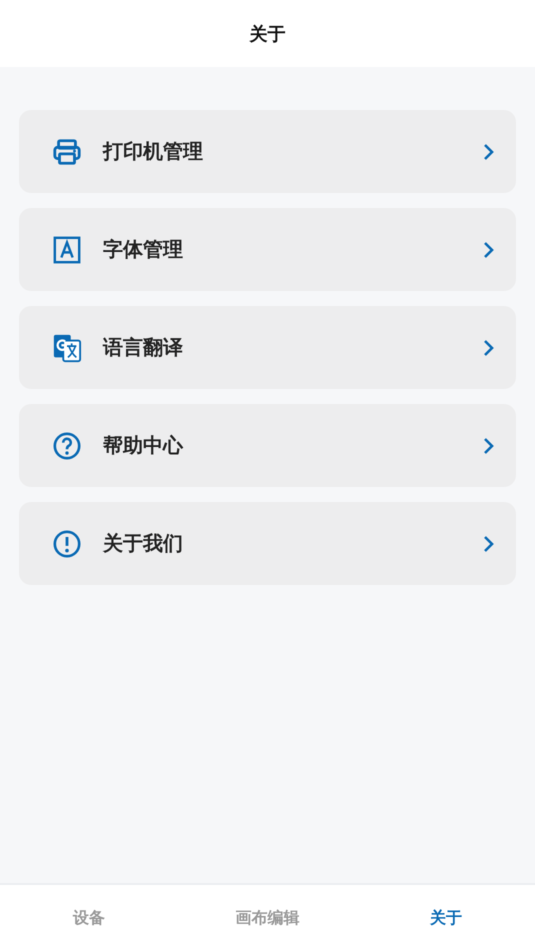 The height and width of the screenshot is (951, 535). I want to click on tab: 关于, so click(445, 918).